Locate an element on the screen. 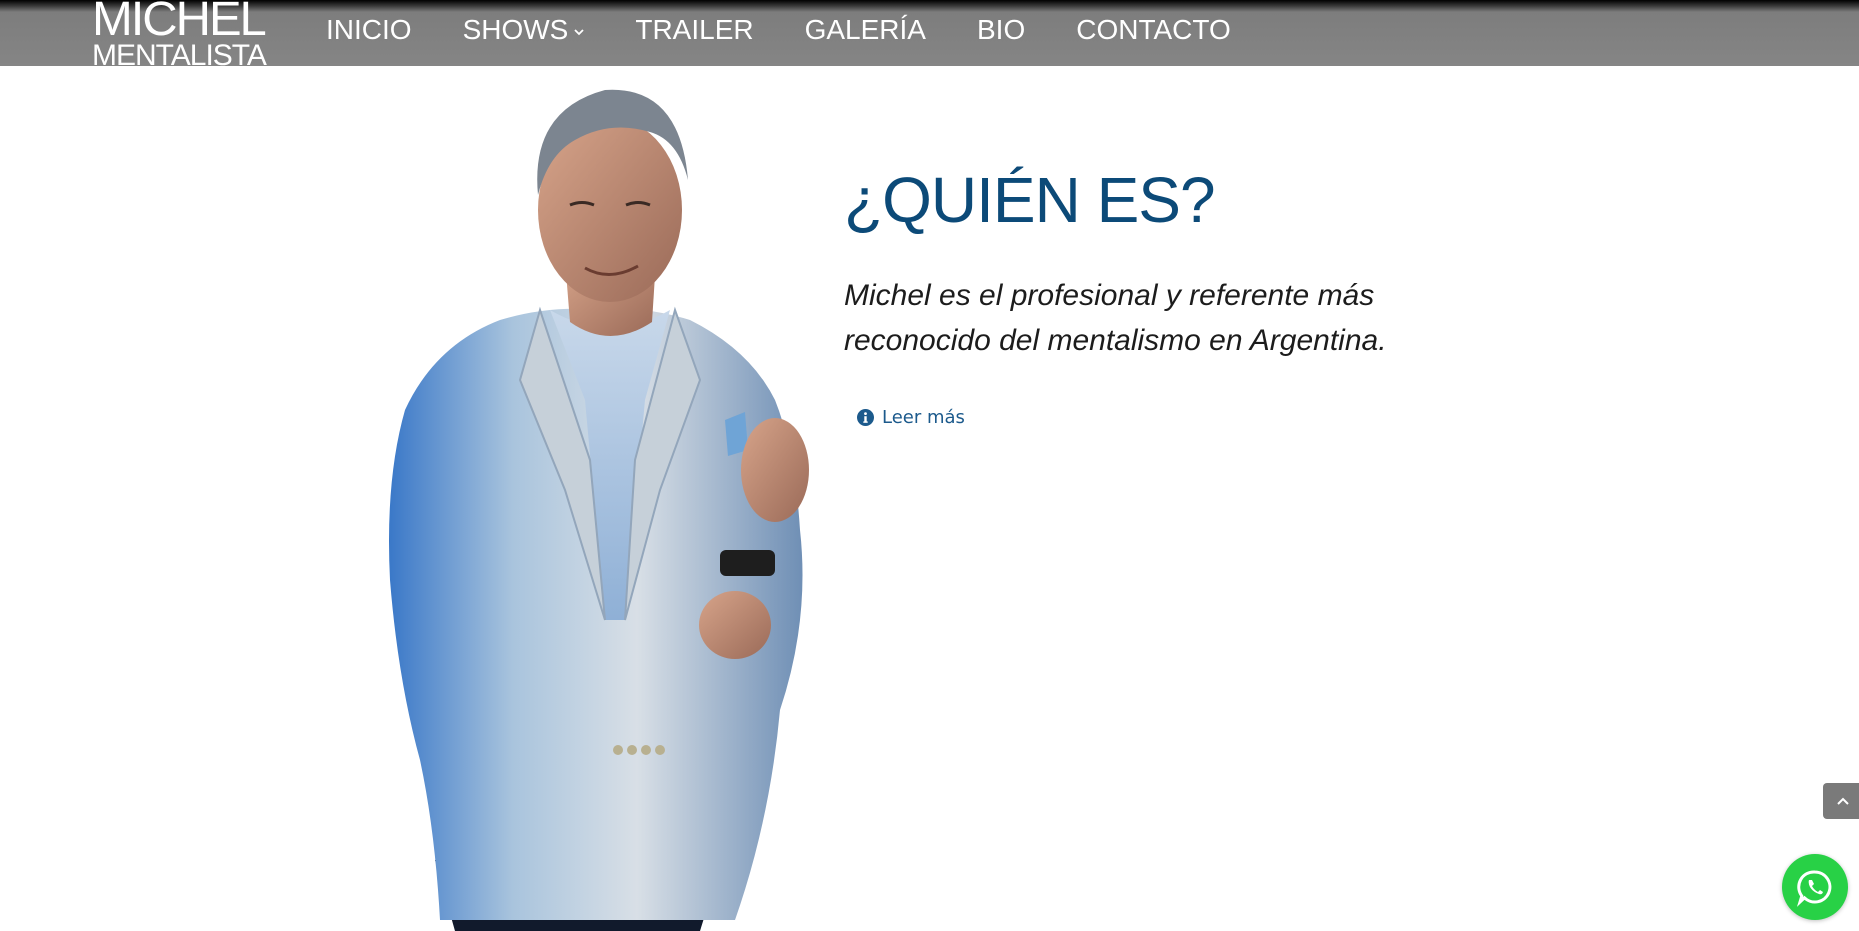 This screenshot has height=931, width=1859. chevron-up-icon is located at coordinates (1843, 801).